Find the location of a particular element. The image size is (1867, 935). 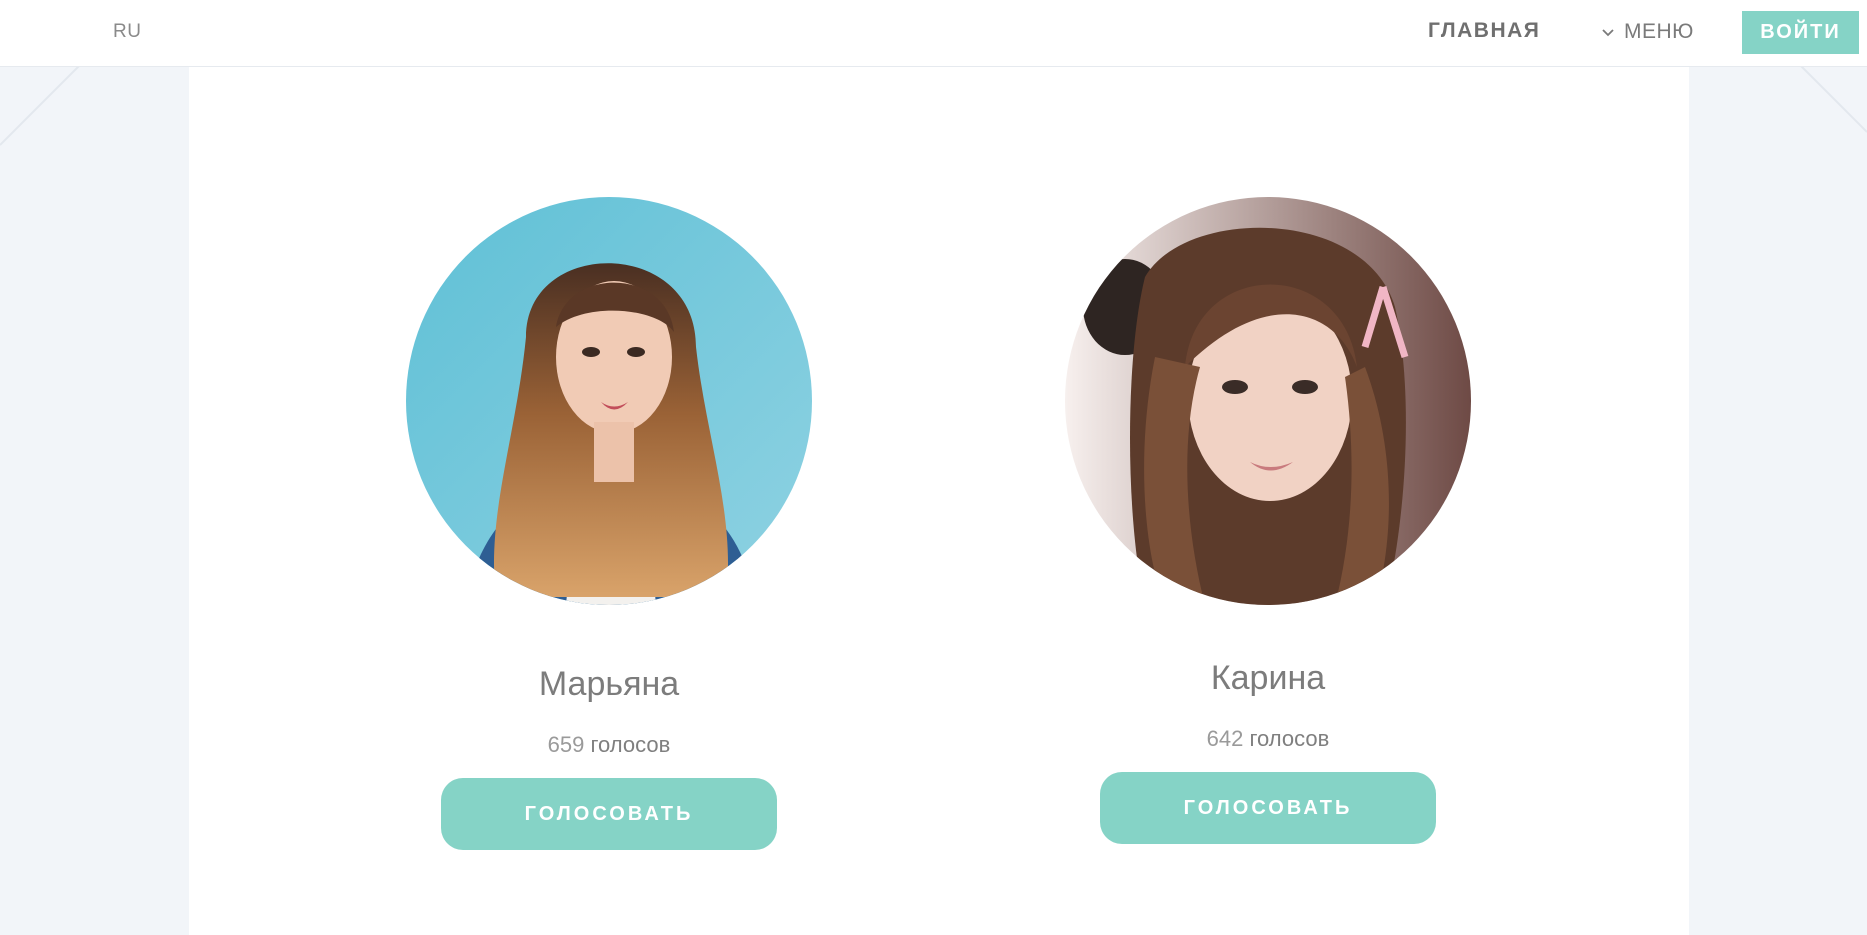

chevron-down-icon is located at coordinates (1608, 33).